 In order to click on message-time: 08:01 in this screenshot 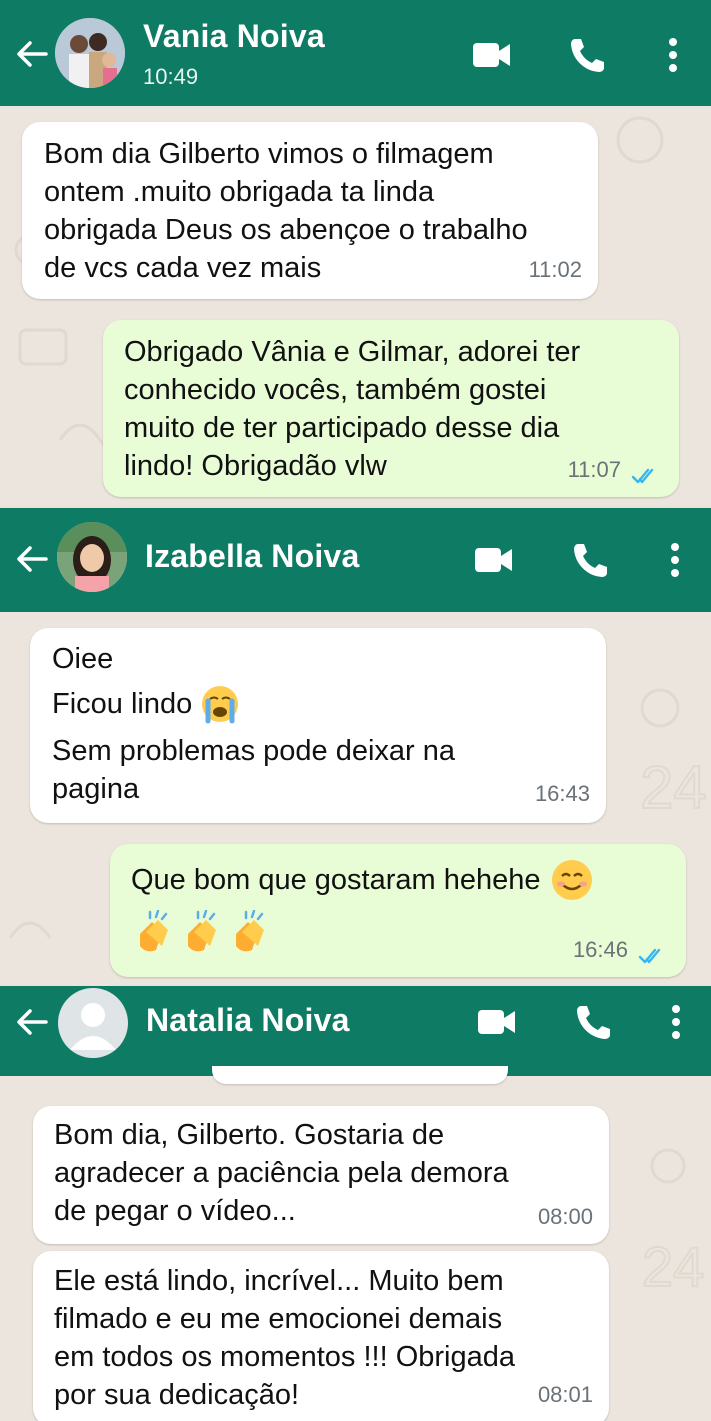, I will do `click(565, 1394)`.